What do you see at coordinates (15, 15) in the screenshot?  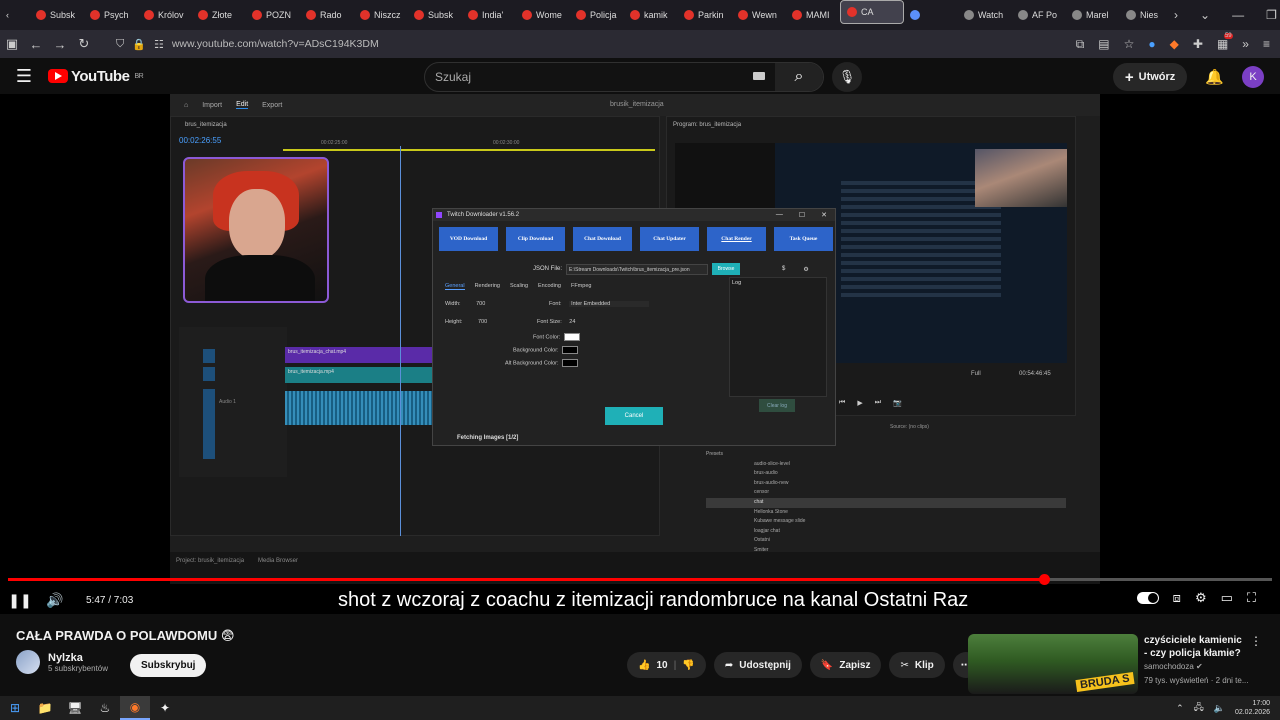 I see `tab-scroll-left-icon: ‹` at bounding box center [15, 15].